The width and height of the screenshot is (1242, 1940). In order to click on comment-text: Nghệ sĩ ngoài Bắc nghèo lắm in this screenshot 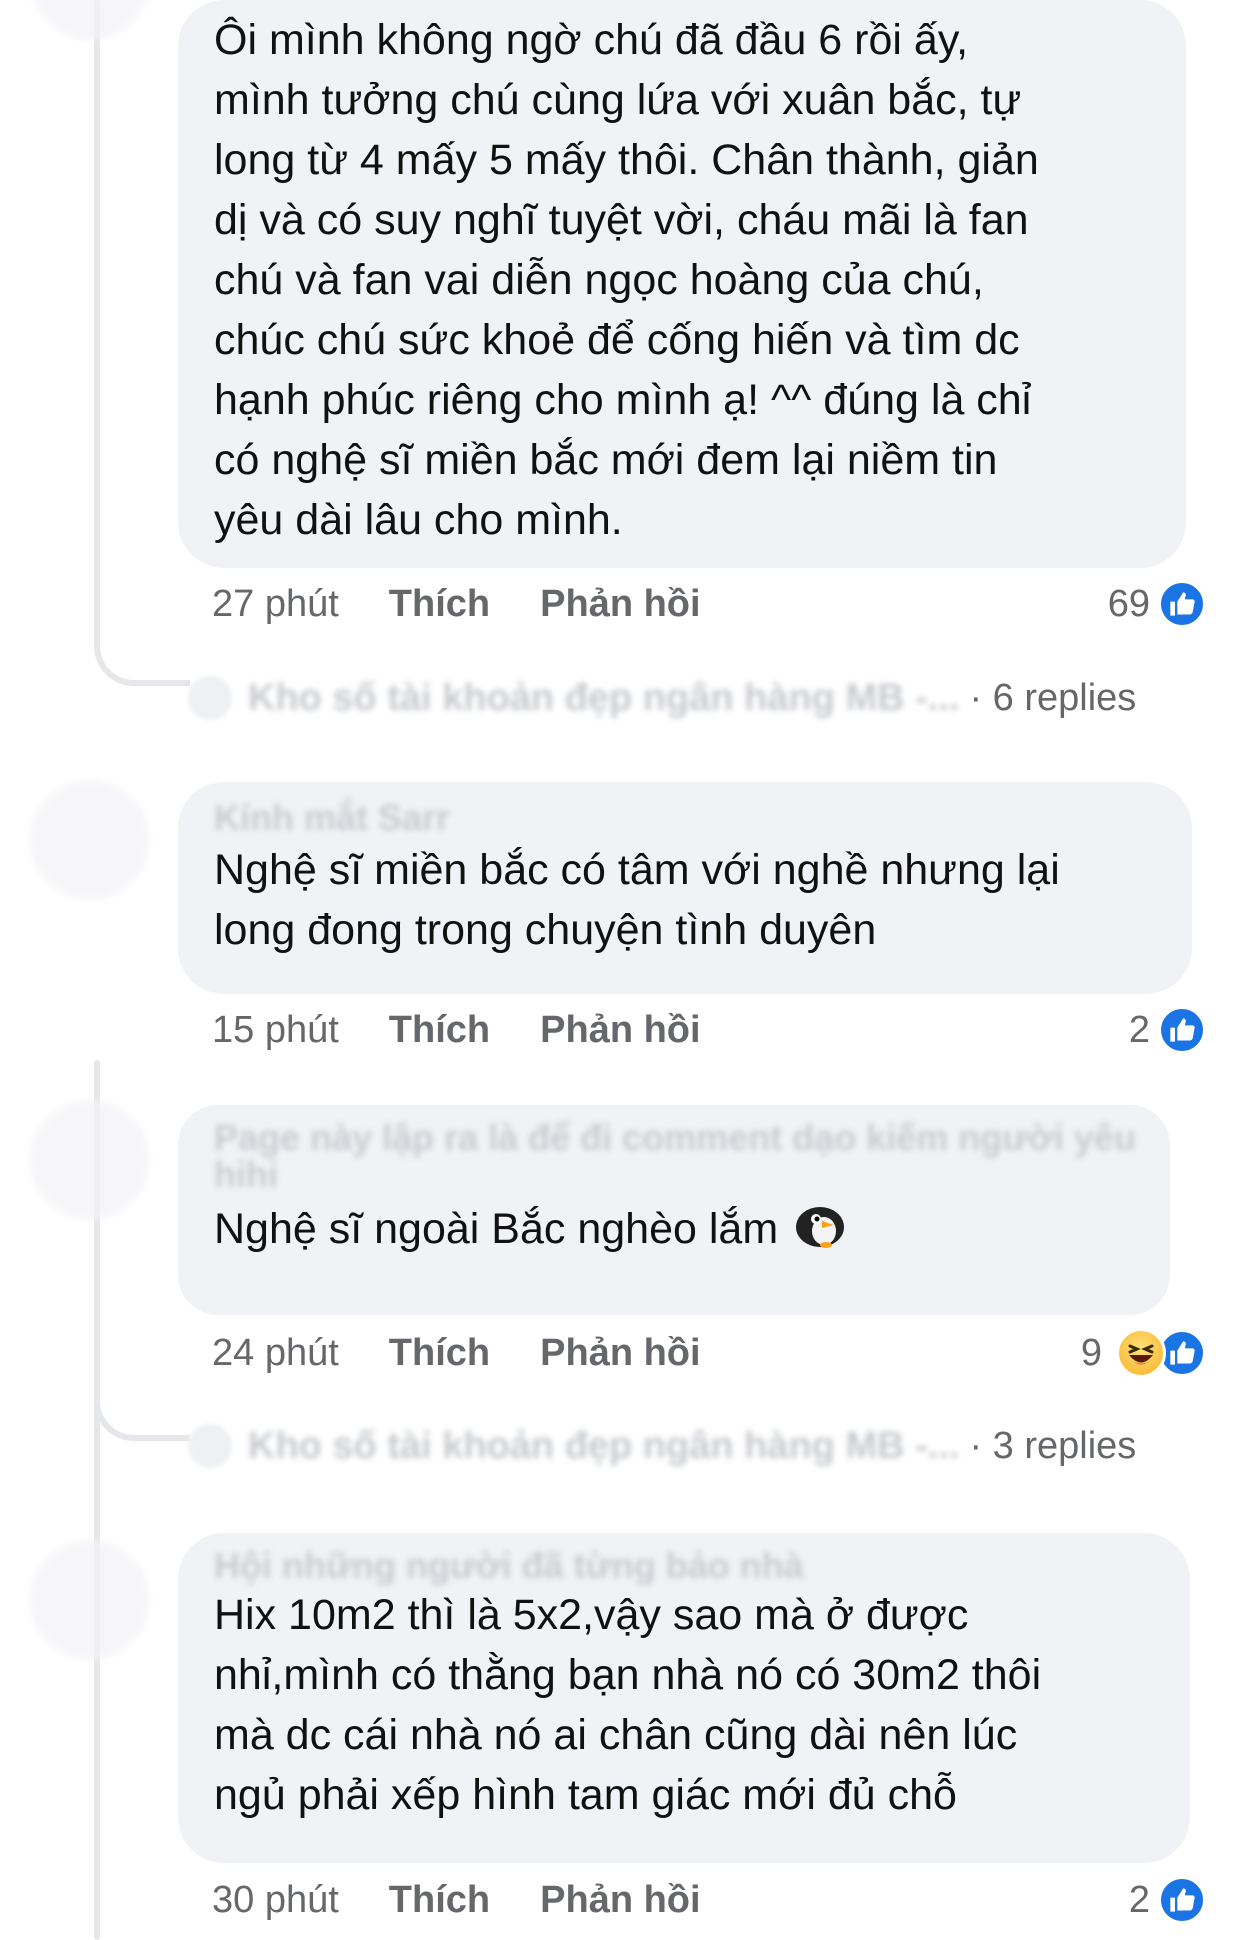, I will do `click(676, 1232)`.